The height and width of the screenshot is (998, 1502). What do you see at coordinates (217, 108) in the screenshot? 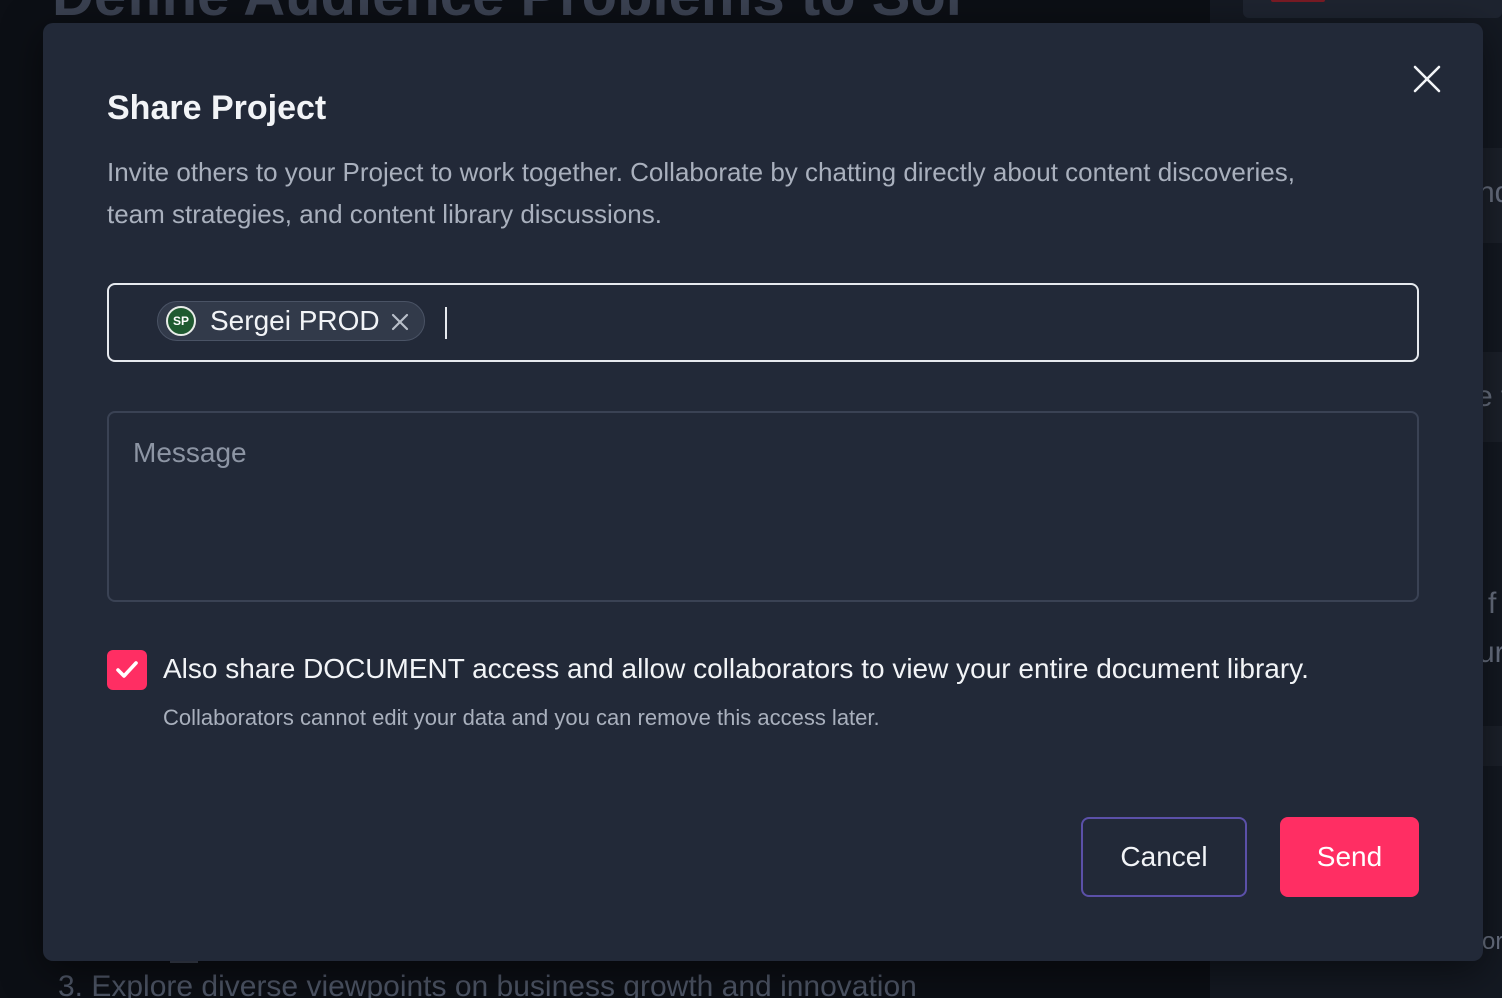
I see `dialog-title: Share Project` at bounding box center [217, 108].